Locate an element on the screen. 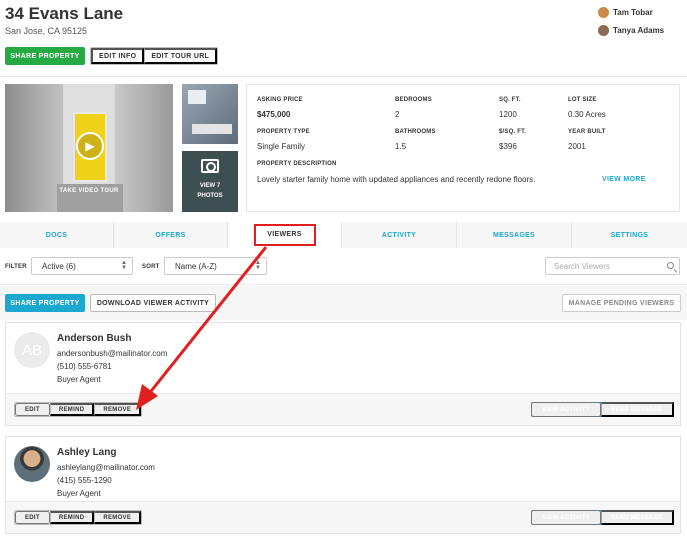 The height and width of the screenshot is (536, 687). kitchen-photo-thumbnail is located at coordinates (210, 114).